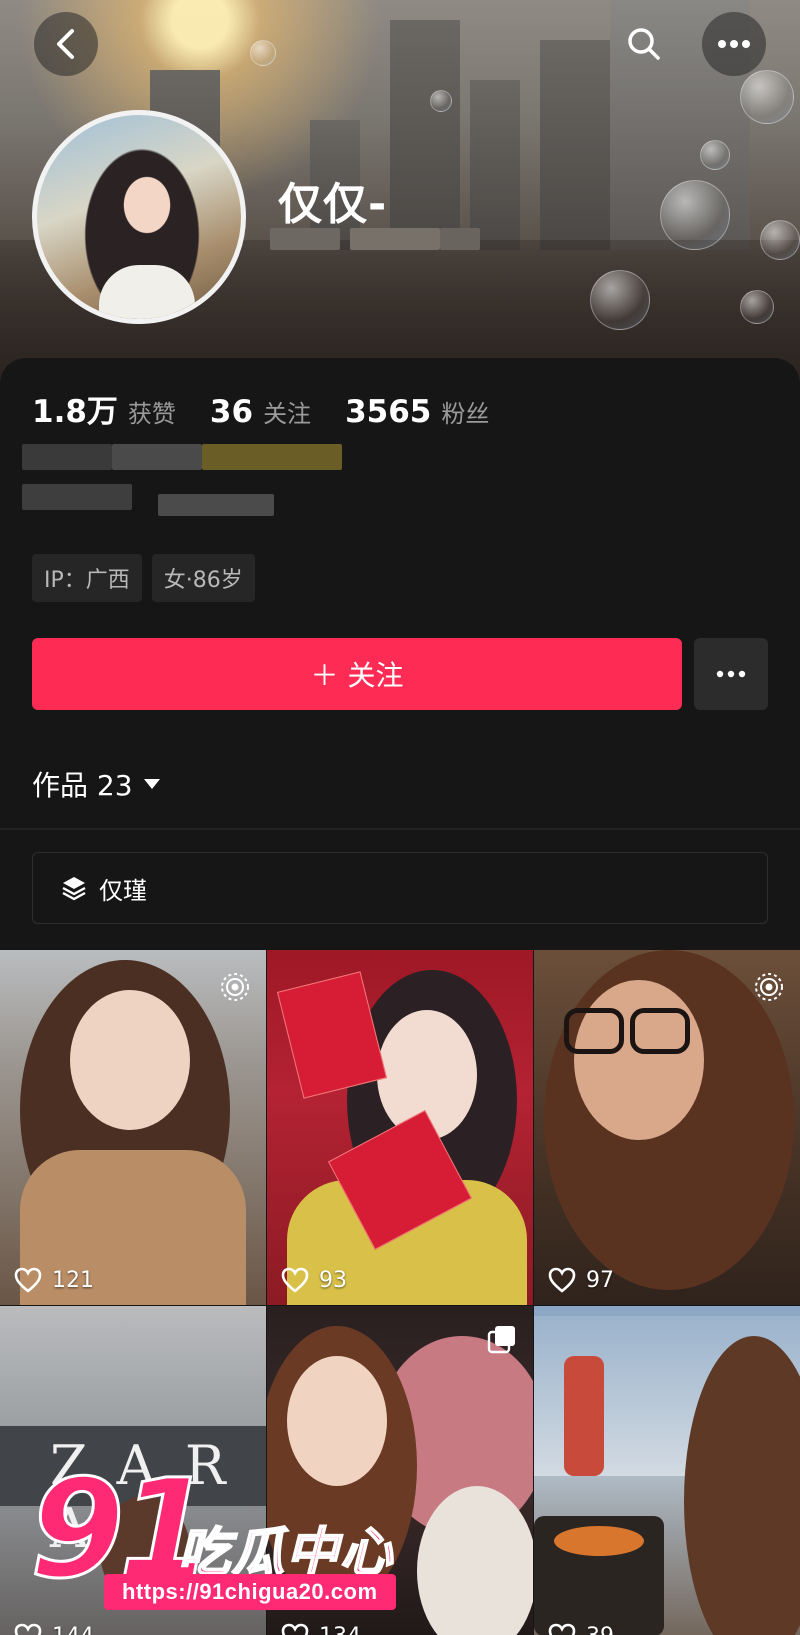  Describe the element at coordinates (123, 890) in the screenshot. I see `collection-label: 仅瑾` at that location.